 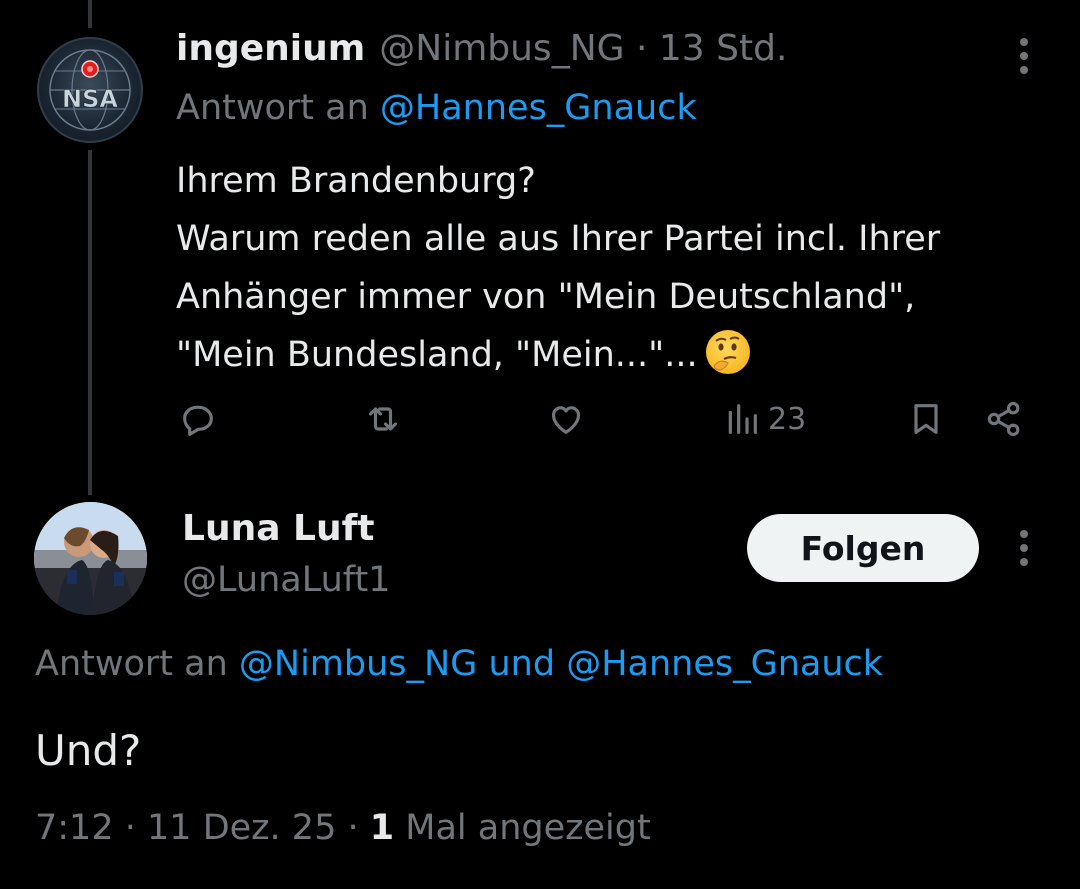 I want to click on reply-conjunction: und, so click(x=521, y=664).